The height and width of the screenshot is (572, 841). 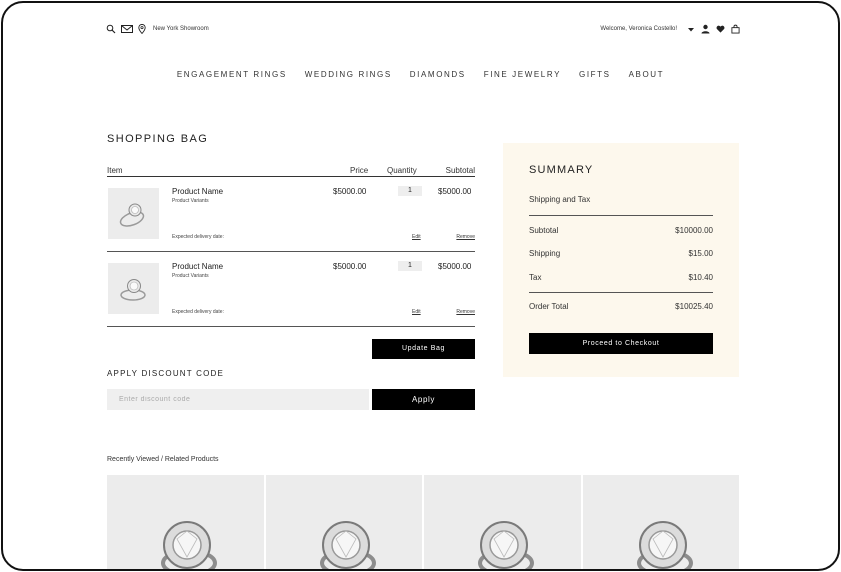 I want to click on nav-engagement-rings: ENGAGEMENT RINGS, so click(x=232, y=74).